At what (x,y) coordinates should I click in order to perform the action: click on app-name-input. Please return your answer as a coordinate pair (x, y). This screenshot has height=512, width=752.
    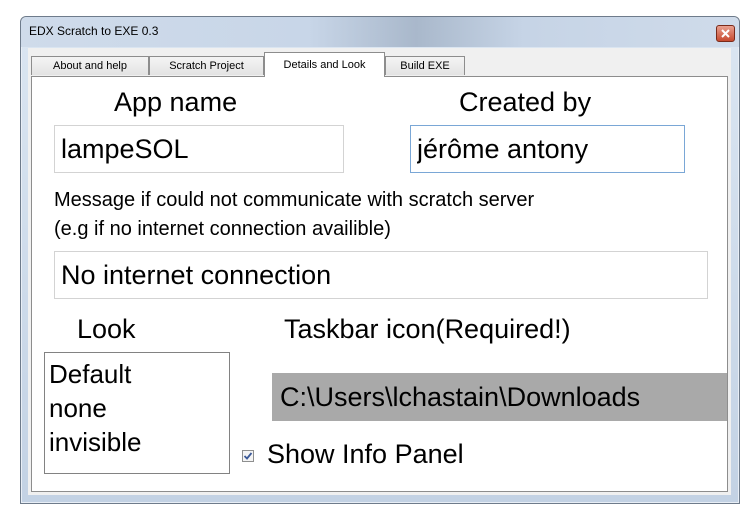
    Looking at the image, I should click on (199, 149).